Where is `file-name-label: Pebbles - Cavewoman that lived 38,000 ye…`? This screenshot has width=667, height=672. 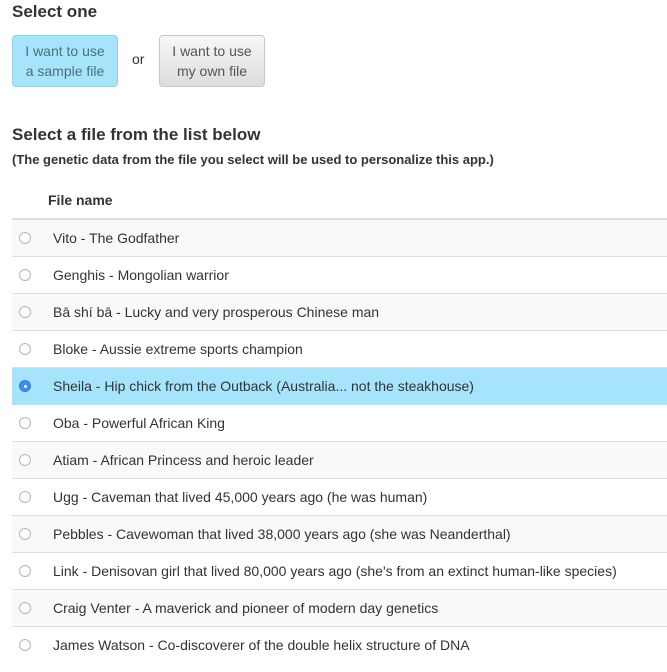 file-name-label: Pebbles - Cavewoman that lived 38,000 ye… is located at coordinates (282, 534).